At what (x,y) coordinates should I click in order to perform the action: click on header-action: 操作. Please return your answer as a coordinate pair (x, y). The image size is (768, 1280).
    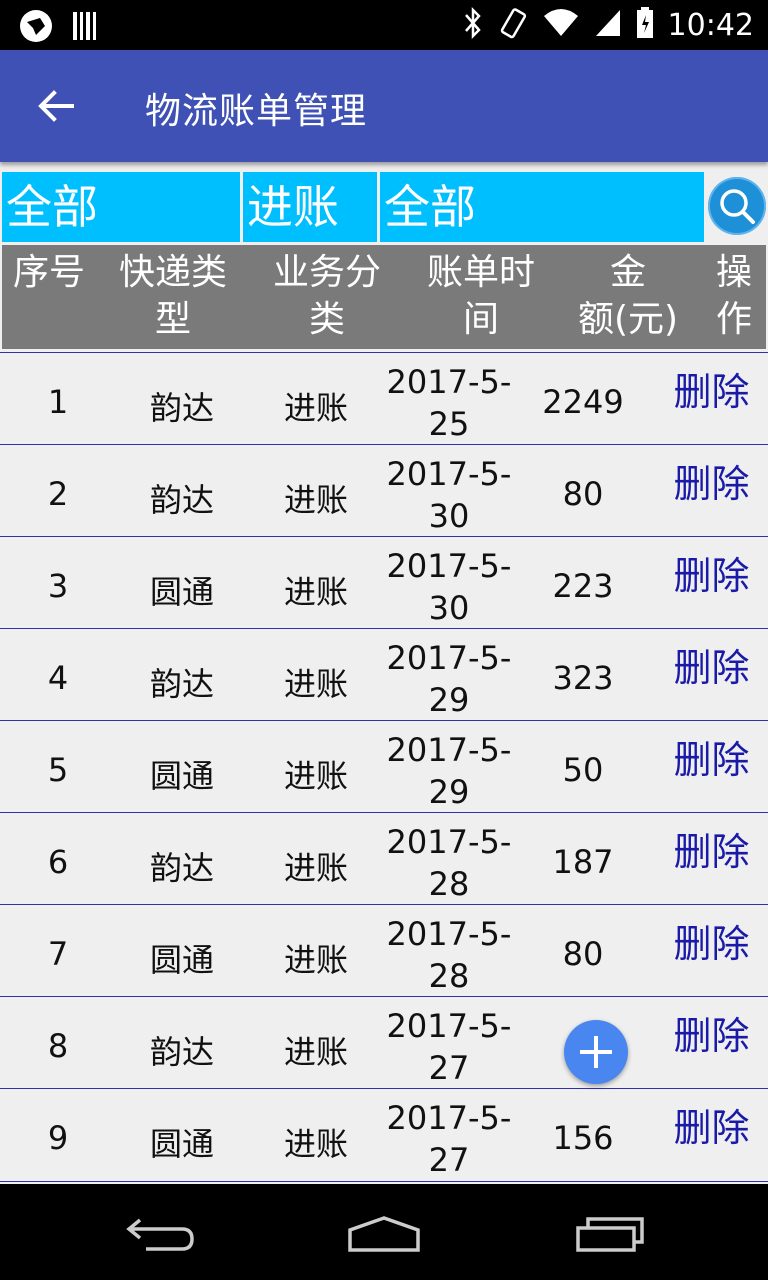
    Looking at the image, I should click on (733, 296).